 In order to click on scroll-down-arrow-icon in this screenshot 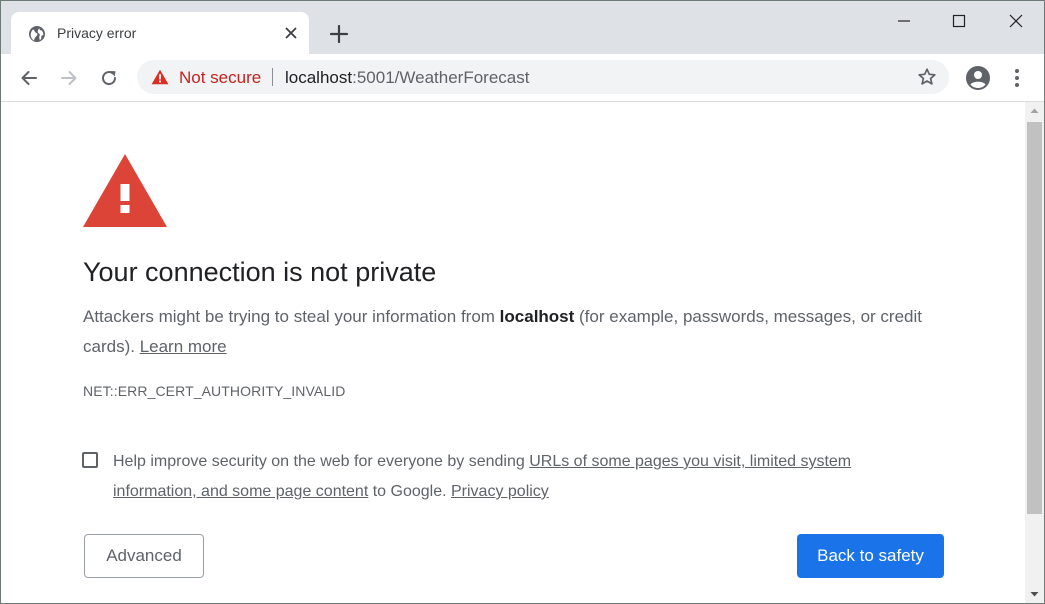, I will do `click(1034, 594)`.